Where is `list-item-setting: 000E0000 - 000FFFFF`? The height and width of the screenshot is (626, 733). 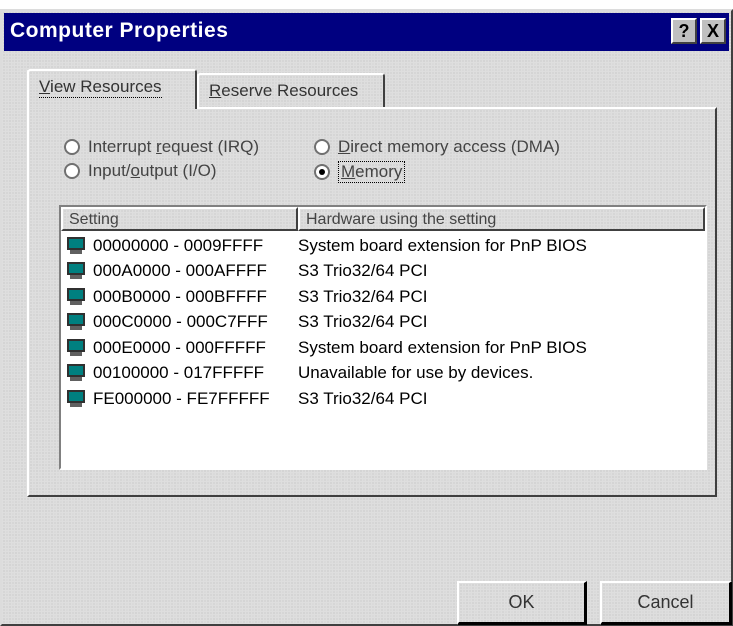
list-item-setting: 000E0000 - 000FFFFF is located at coordinates (179, 347).